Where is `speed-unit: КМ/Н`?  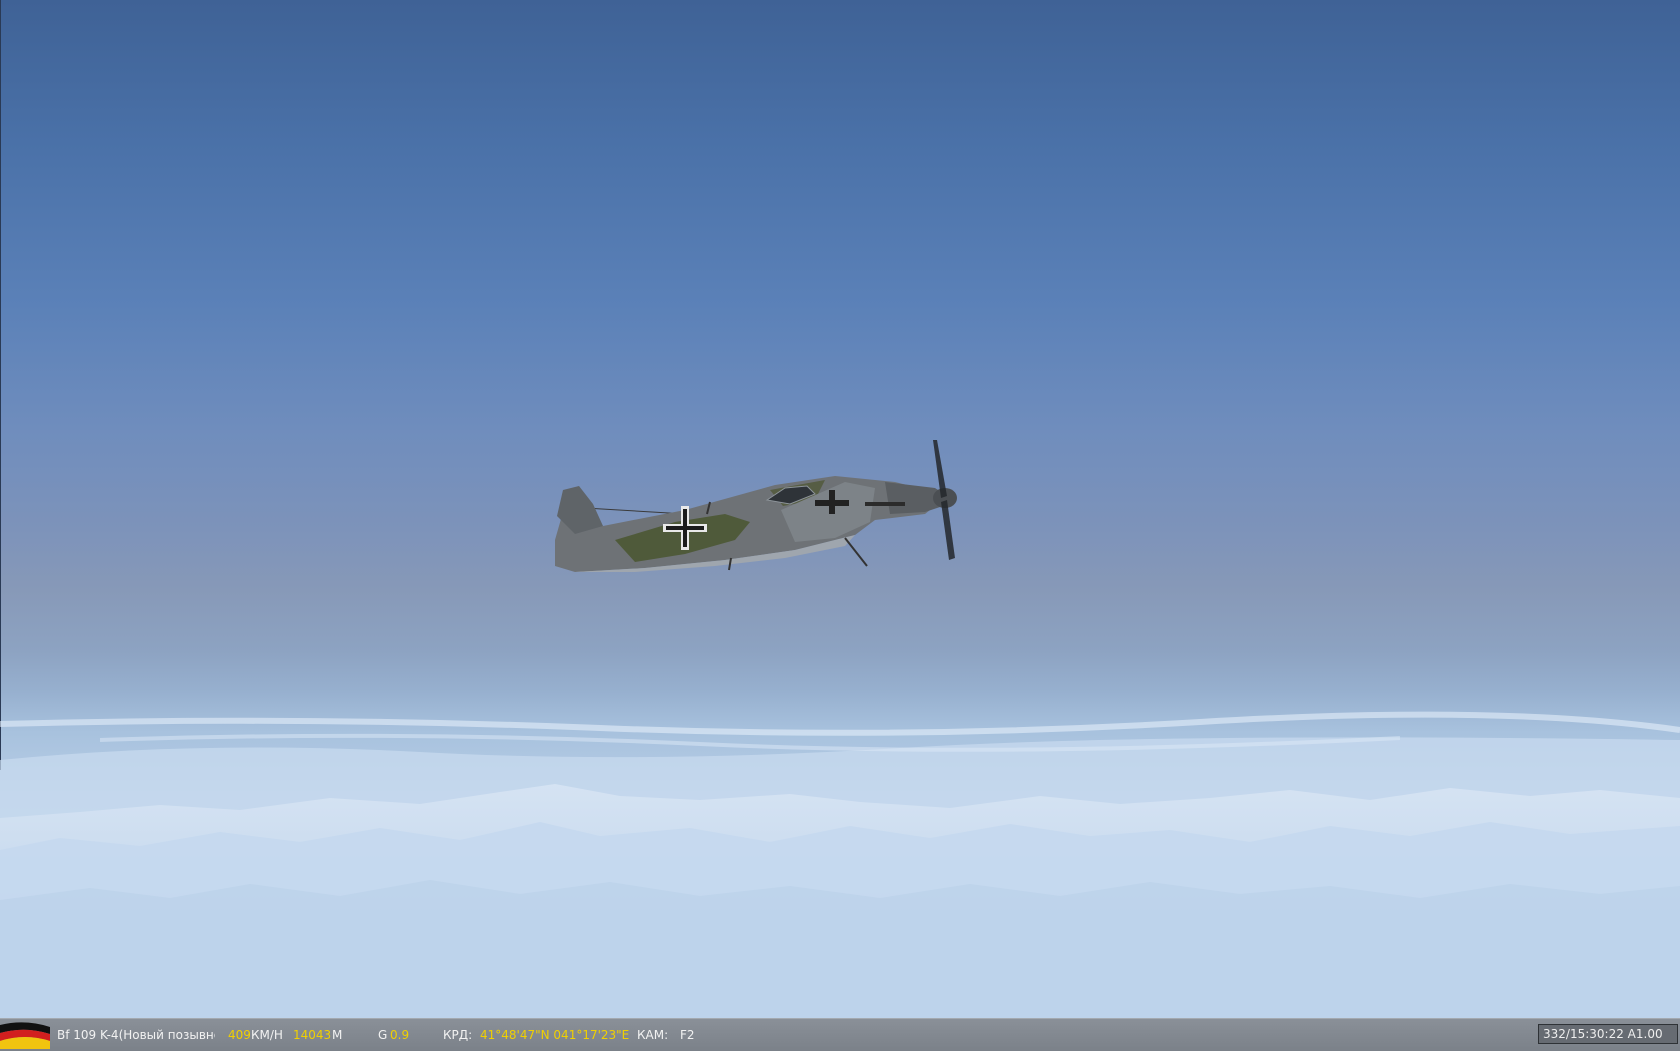
speed-unit: КМ/Н is located at coordinates (267, 1035).